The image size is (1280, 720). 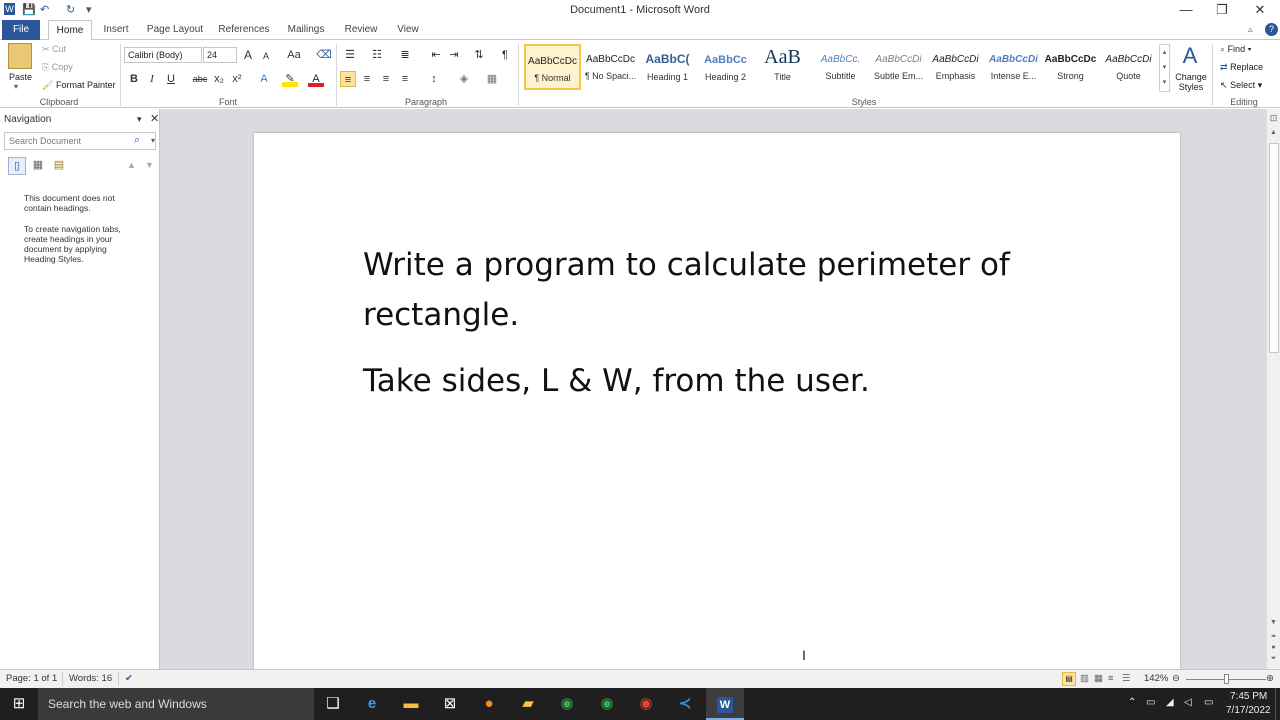 I want to click on show-formatting-marks-icon: ¶, so click(x=505, y=55).